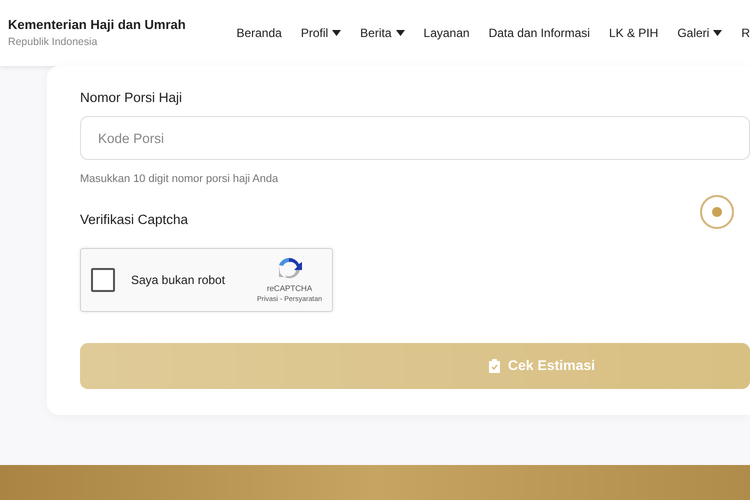 The height and width of the screenshot is (500, 750). Describe the element at coordinates (633, 33) in the screenshot. I see `nav-link: LK & PIH` at that location.